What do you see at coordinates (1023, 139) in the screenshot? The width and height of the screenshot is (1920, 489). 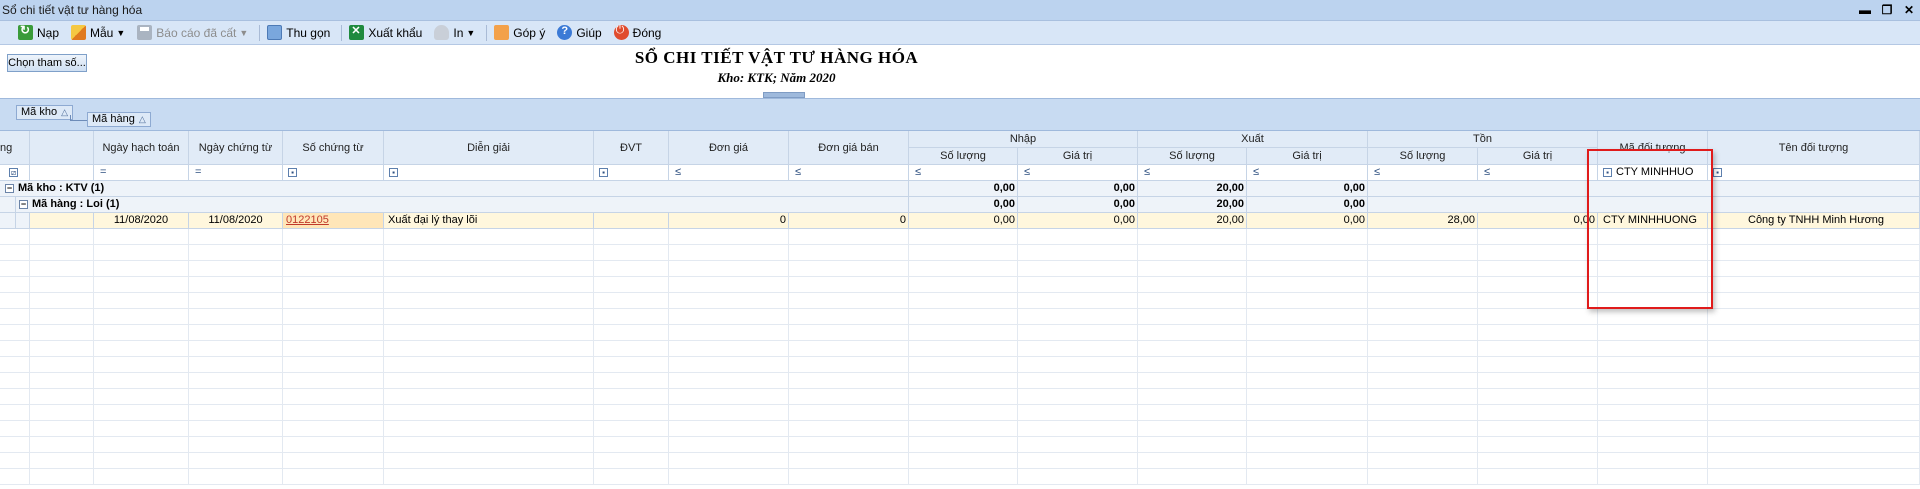 I see `column-header-nhap: Nhập` at bounding box center [1023, 139].